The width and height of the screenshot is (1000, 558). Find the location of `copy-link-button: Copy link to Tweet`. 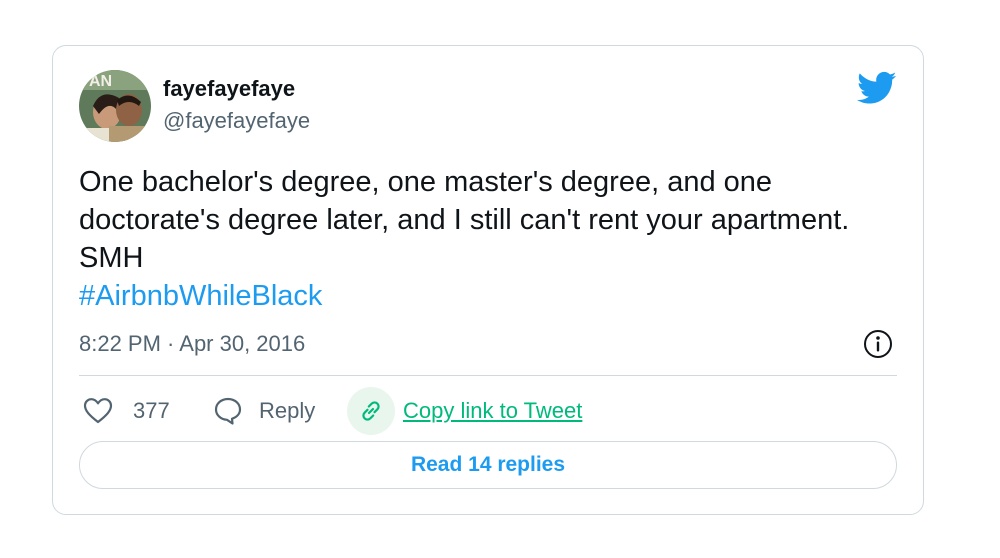

copy-link-button: Copy link to Tweet is located at coordinates (465, 411).